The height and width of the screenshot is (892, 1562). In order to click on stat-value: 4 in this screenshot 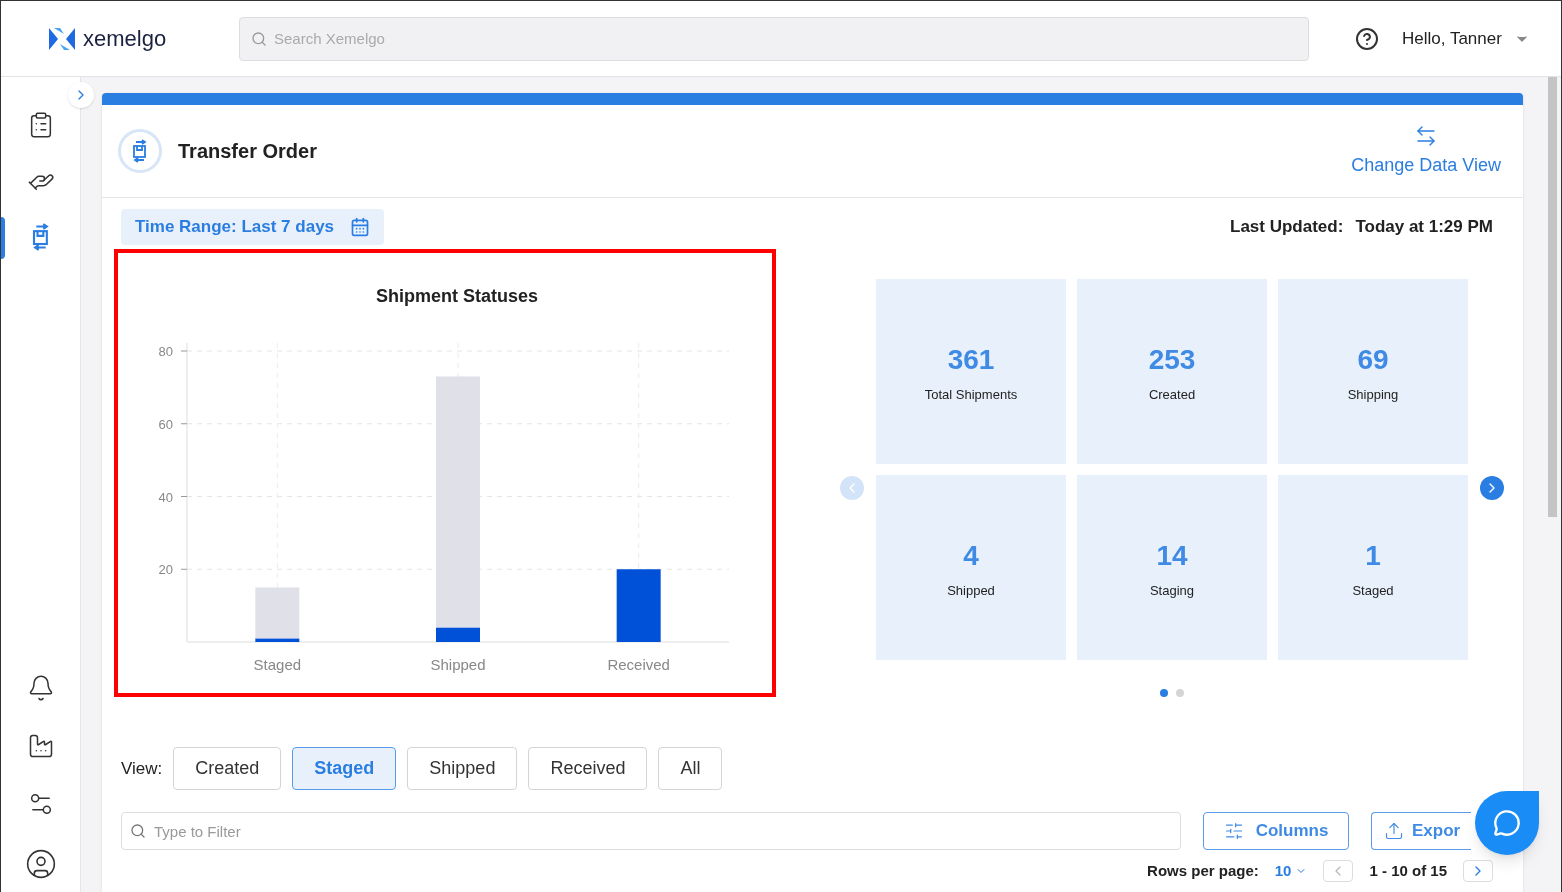, I will do `click(971, 555)`.